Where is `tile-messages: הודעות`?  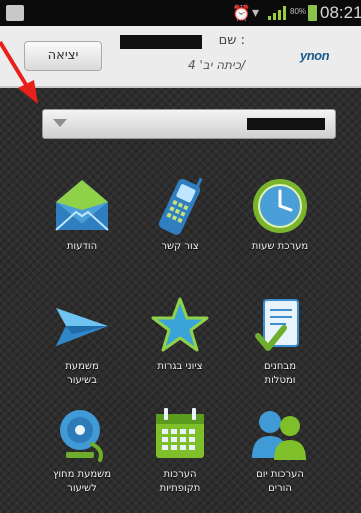 tile-messages: הודעות is located at coordinates (82, 231).